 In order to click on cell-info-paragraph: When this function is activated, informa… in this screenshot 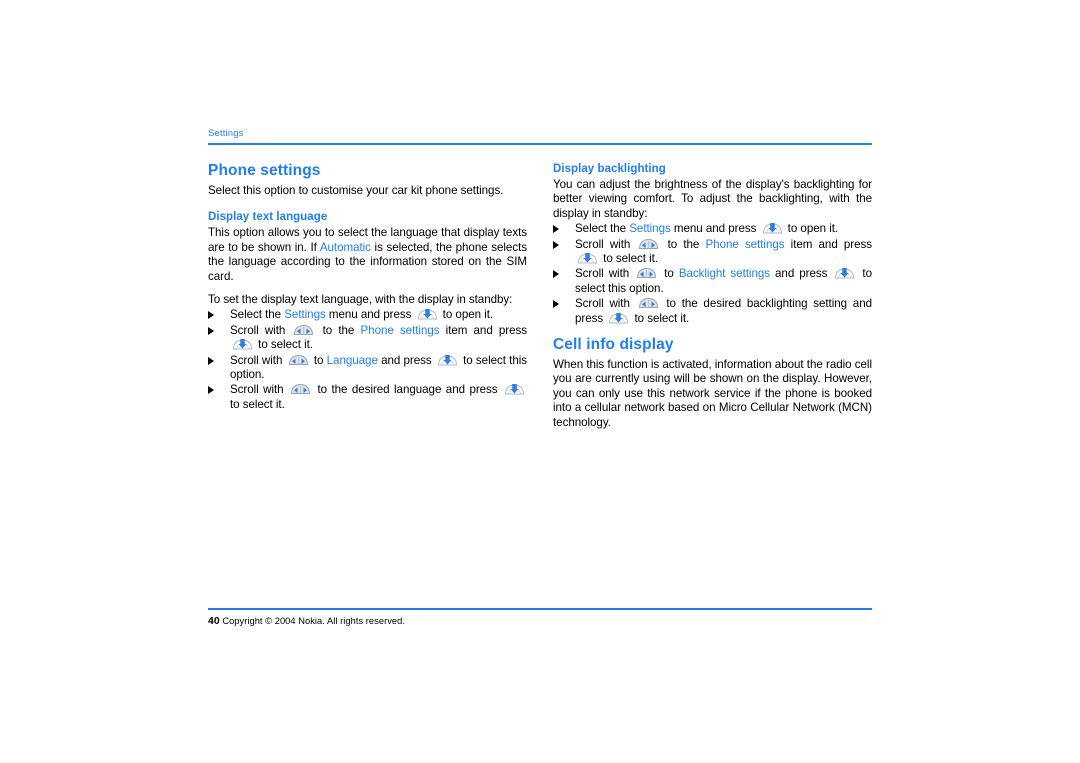, I will do `click(712, 393)`.